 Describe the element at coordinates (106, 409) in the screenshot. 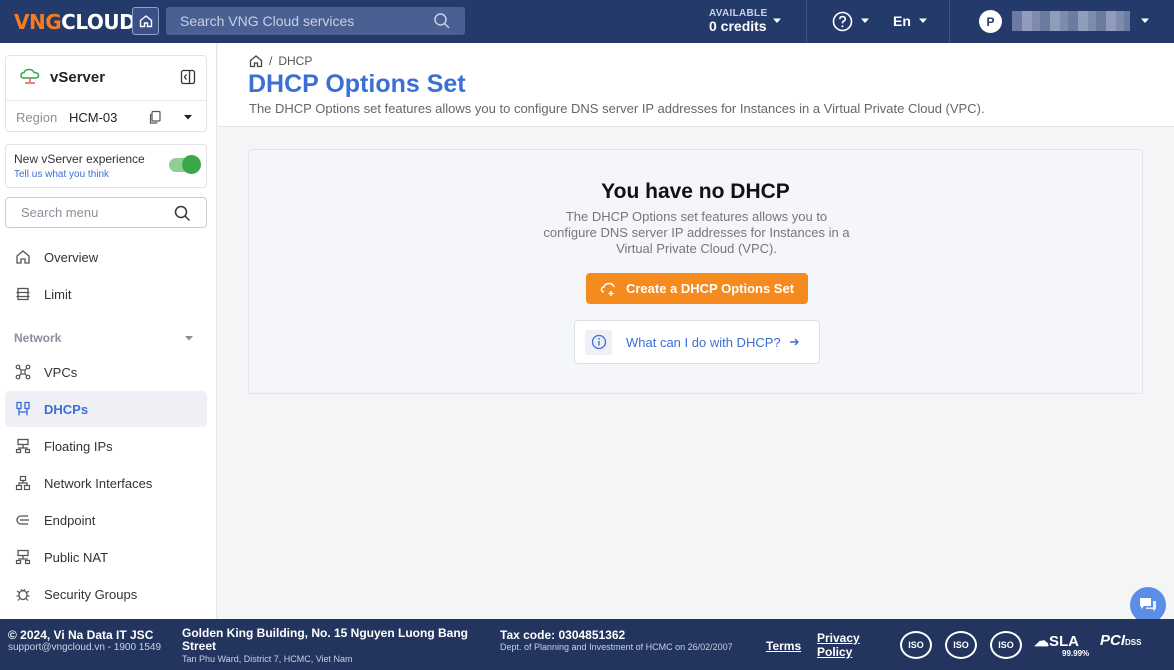

I see `sidebar-item-dhcps: DHCPs` at that location.